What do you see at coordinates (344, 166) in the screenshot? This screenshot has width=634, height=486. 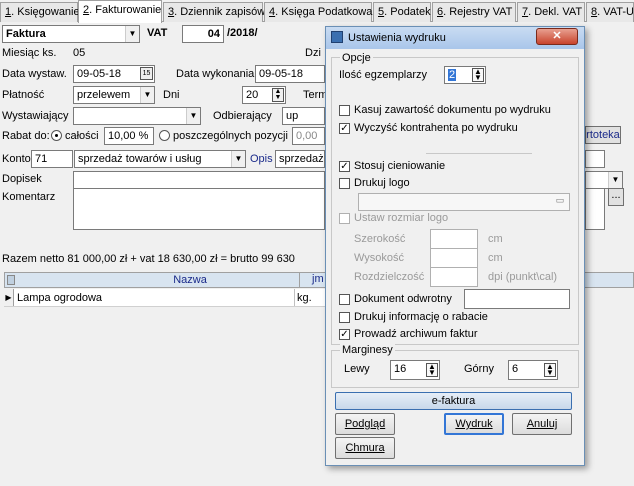 I see `stosuj-checkbox: ✓` at bounding box center [344, 166].